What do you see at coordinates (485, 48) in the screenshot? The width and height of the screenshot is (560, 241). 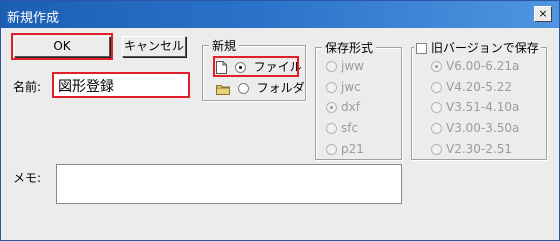 I see `old-version-checkbox-label: 旧バージョンで保存` at bounding box center [485, 48].